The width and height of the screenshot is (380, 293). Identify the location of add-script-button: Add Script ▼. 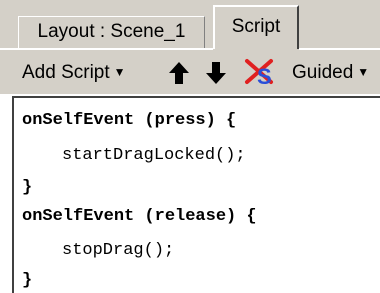
(74, 72).